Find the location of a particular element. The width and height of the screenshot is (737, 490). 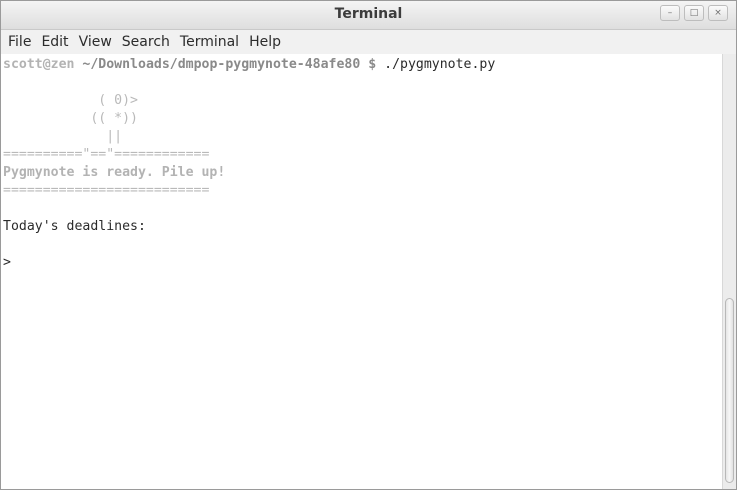

menu-edit: Edit is located at coordinates (56, 42).